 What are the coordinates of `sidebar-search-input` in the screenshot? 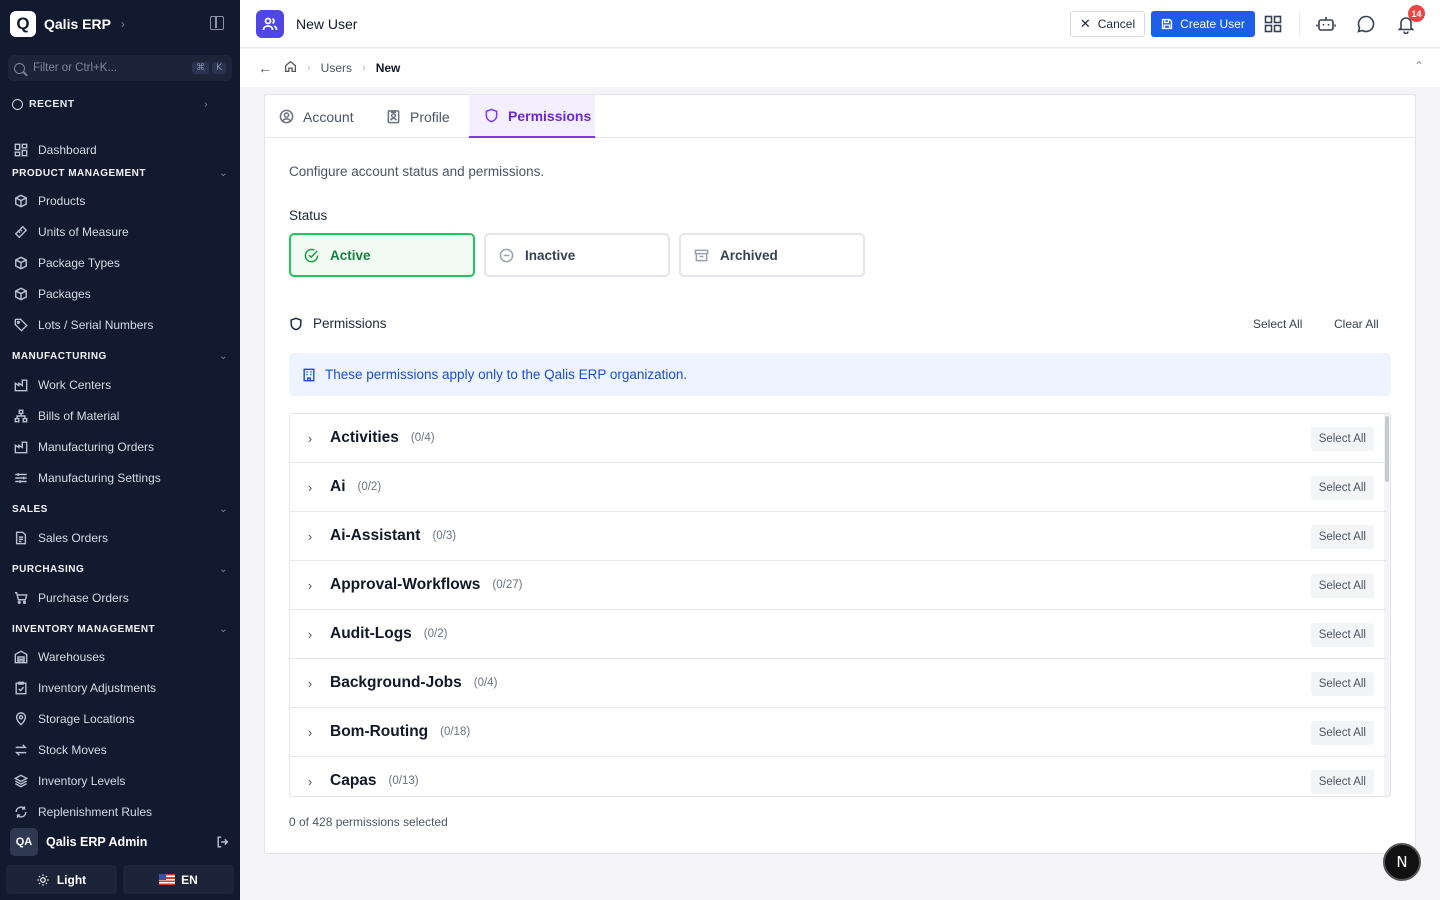 It's located at (111, 68).